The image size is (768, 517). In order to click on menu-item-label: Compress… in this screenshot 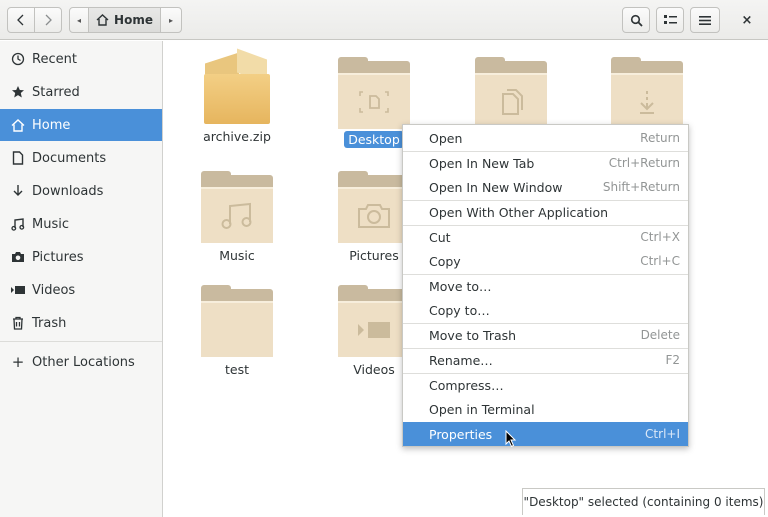, I will do `click(466, 385)`.